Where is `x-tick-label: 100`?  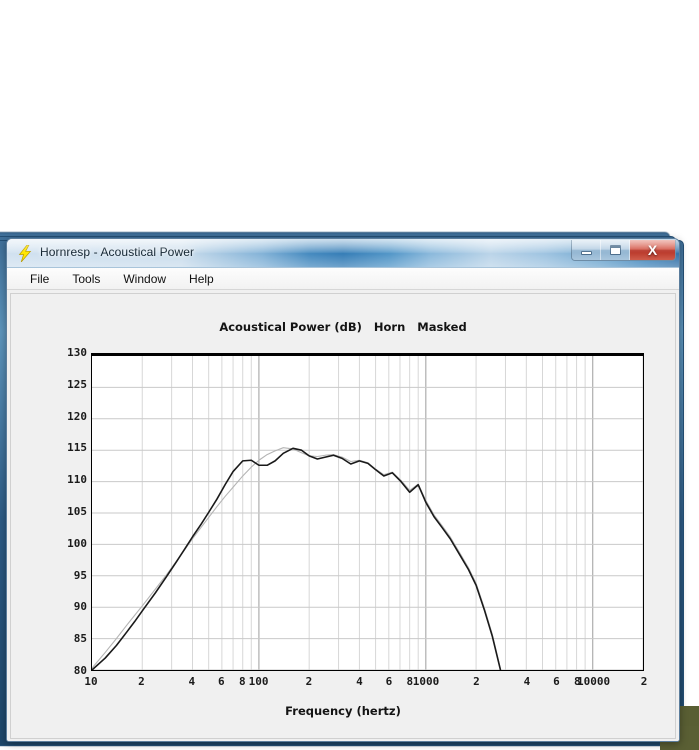 x-tick-label: 100 is located at coordinates (258, 681).